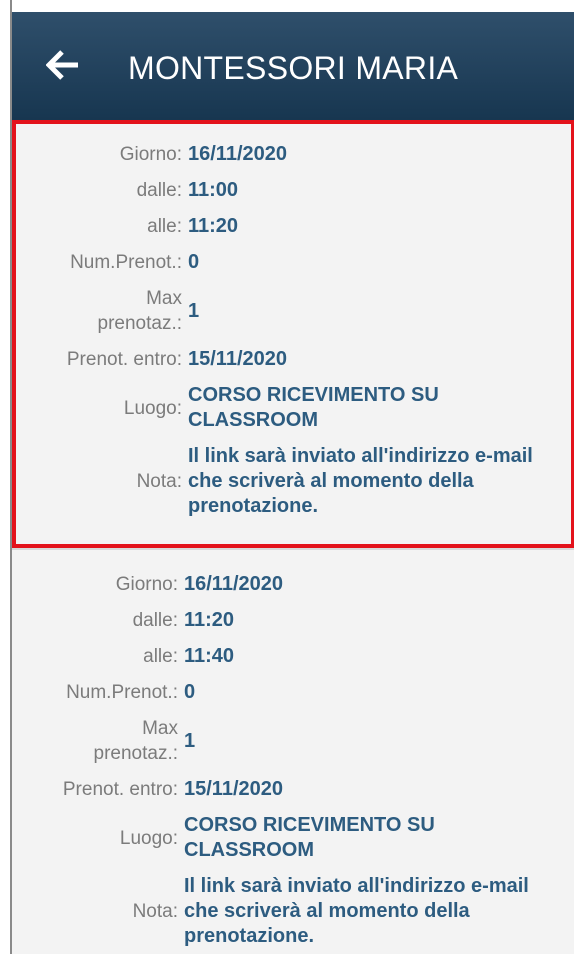 This screenshot has height=954, width=574. What do you see at coordinates (293, 190) in the screenshot?
I see `slot-row-dalle: dalle: 11:00` at bounding box center [293, 190].